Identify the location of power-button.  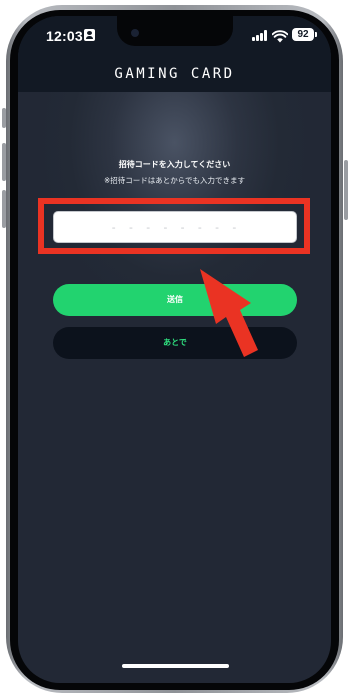
(346, 190).